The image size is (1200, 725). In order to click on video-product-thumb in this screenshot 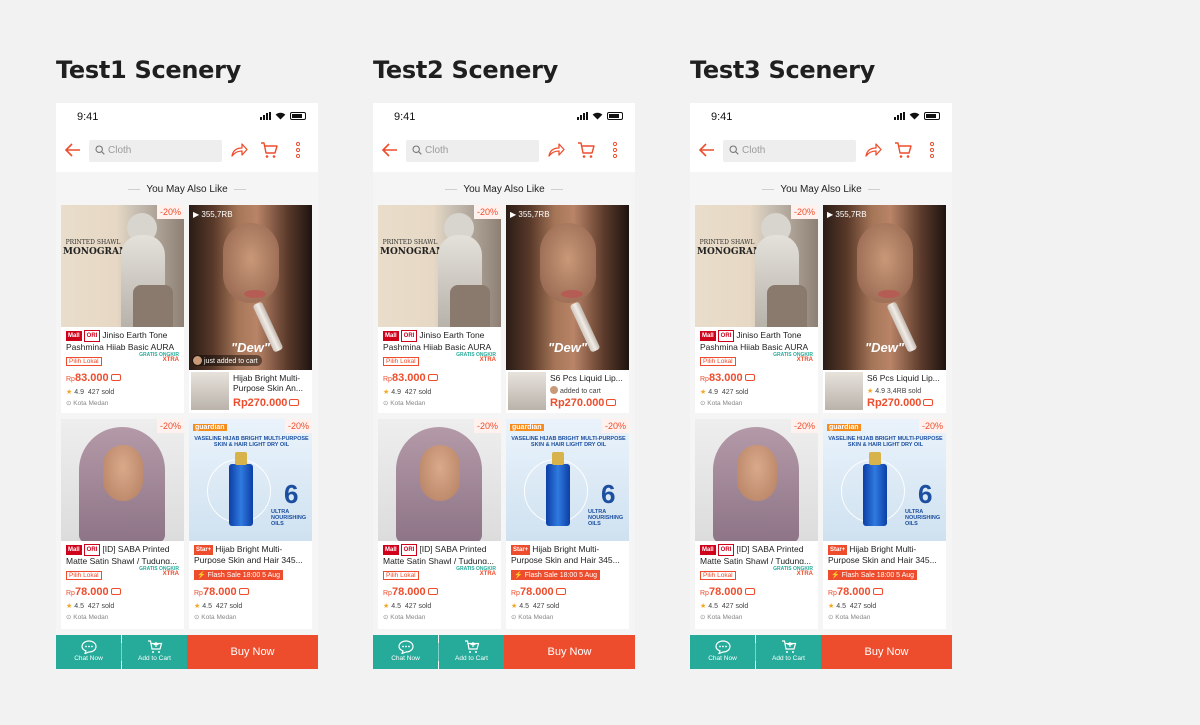, I will do `click(844, 391)`.